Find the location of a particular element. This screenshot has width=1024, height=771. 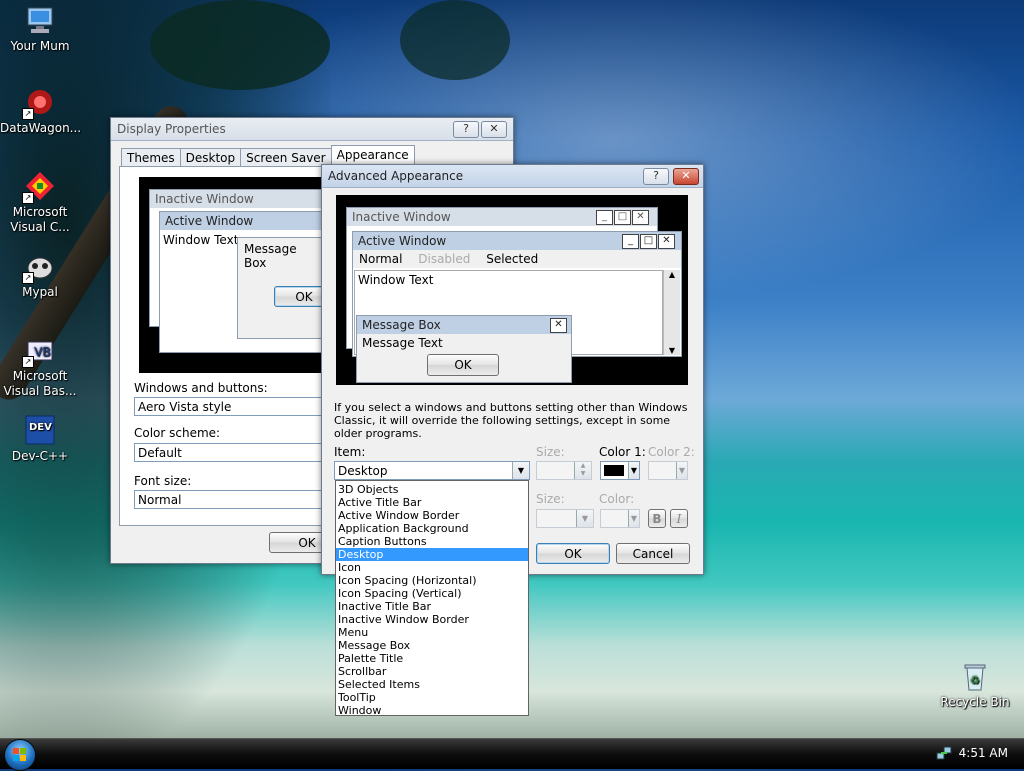

dropdown-option: Active Title Bar is located at coordinates (432, 502).